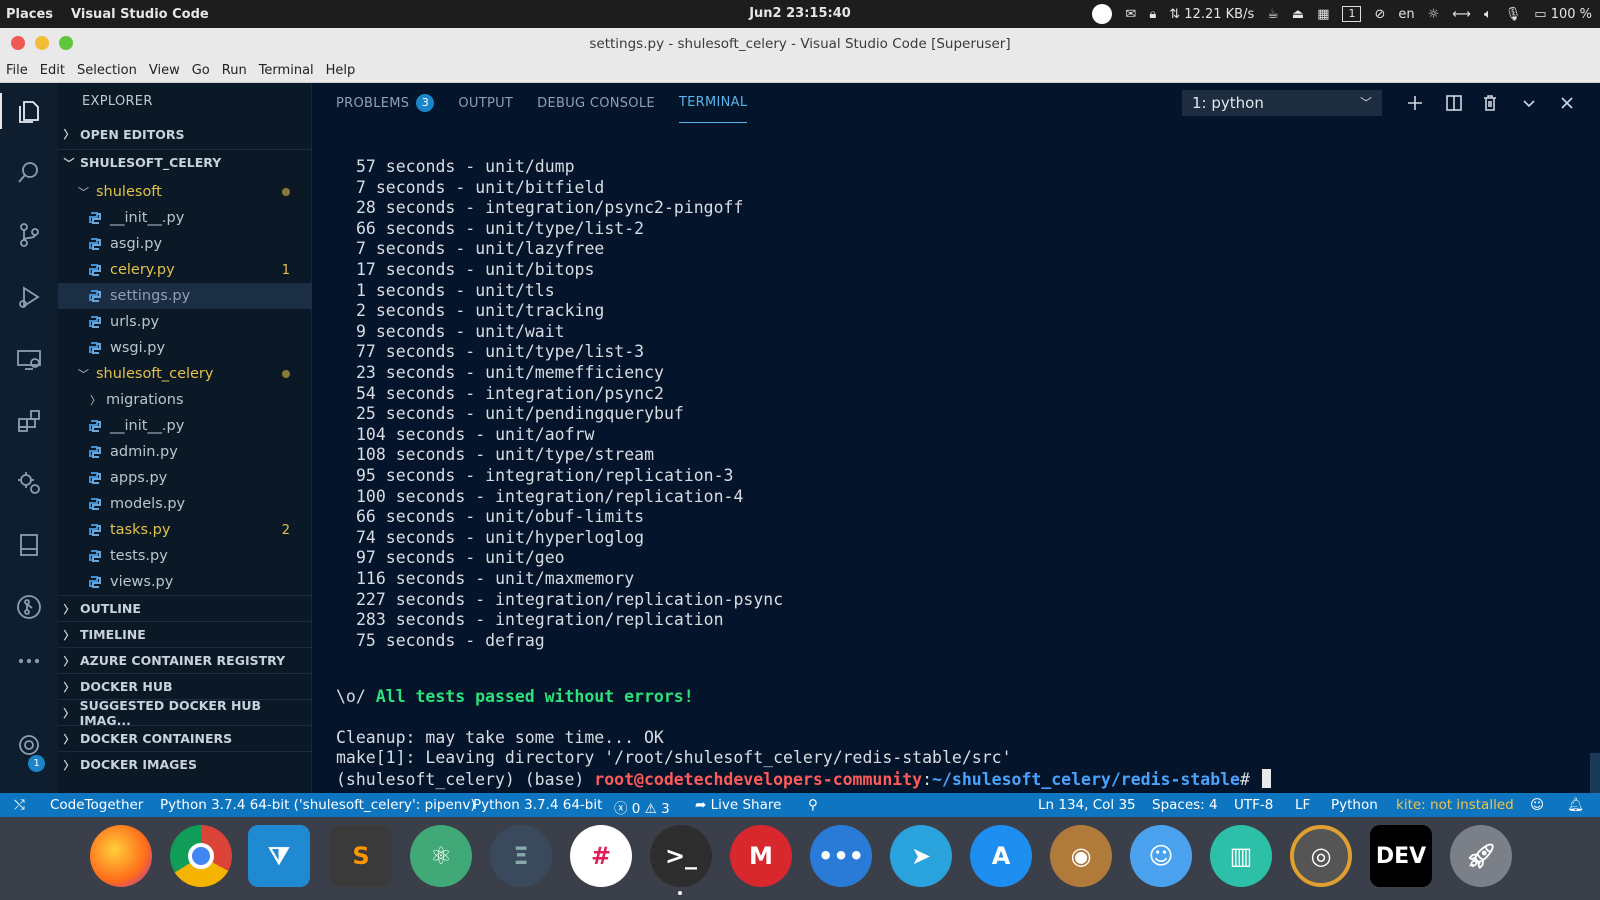  What do you see at coordinates (185, 452) in the screenshot?
I see `file-item: admin.py` at bounding box center [185, 452].